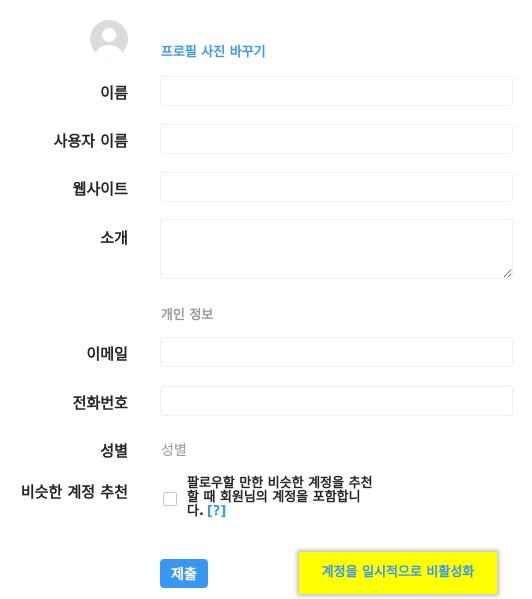 This screenshot has width=532, height=599. Describe the element at coordinates (216, 511) in the screenshot. I see `help-link: [?]` at that location.